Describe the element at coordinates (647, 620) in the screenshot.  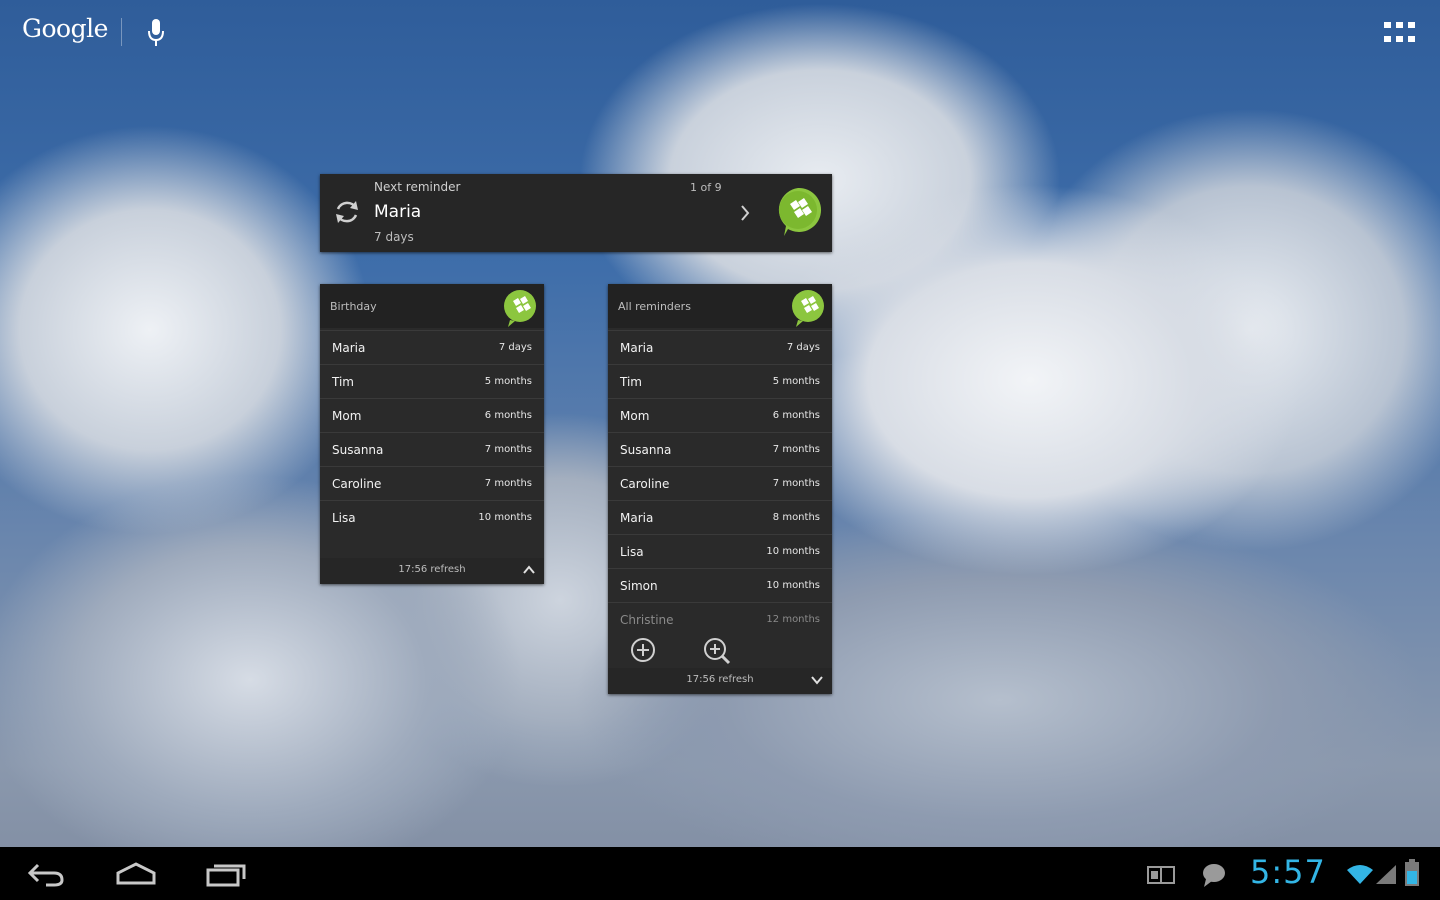
I see `contact-name: Christine` at that location.